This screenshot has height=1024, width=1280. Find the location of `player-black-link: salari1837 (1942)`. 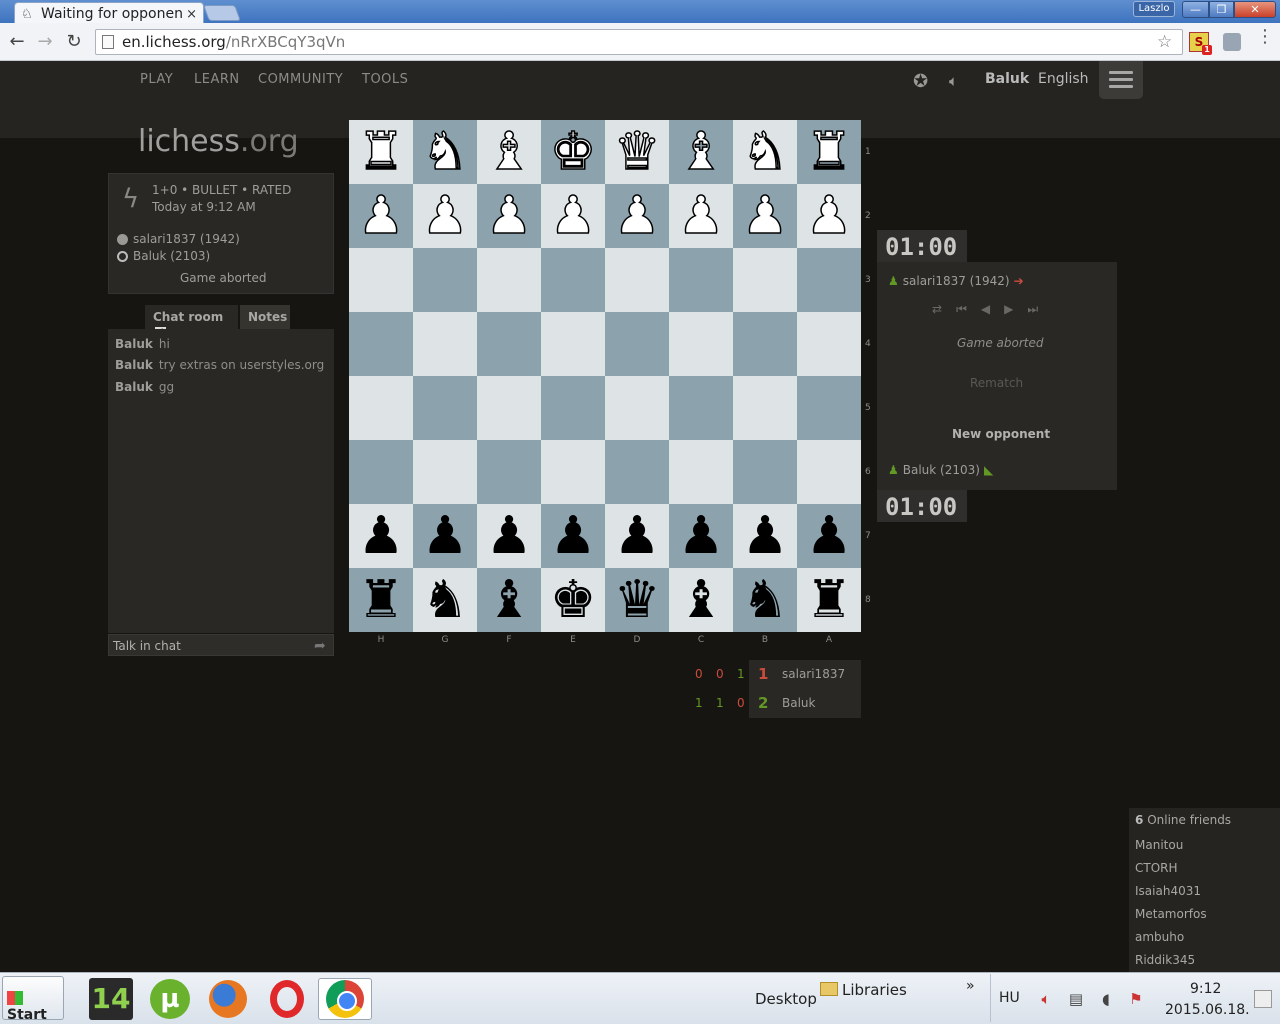

player-black-link: salari1837 (1942) is located at coordinates (186, 239).